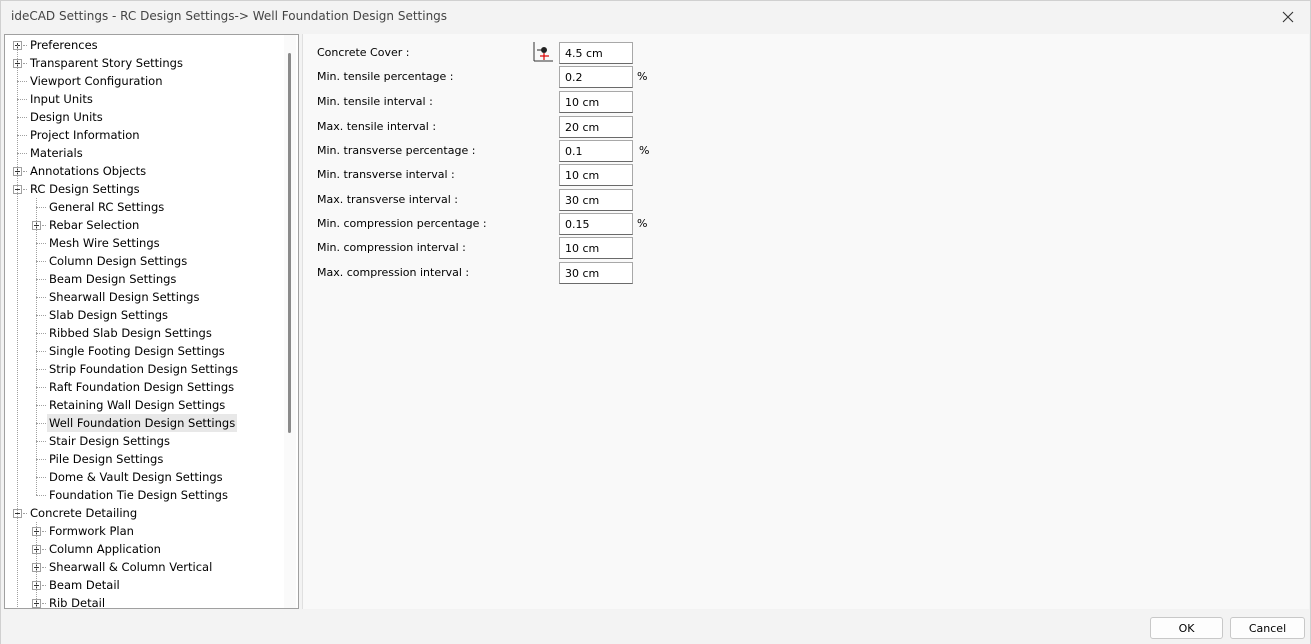  I want to click on tree-item: Viewport Configuration, so click(145, 81).